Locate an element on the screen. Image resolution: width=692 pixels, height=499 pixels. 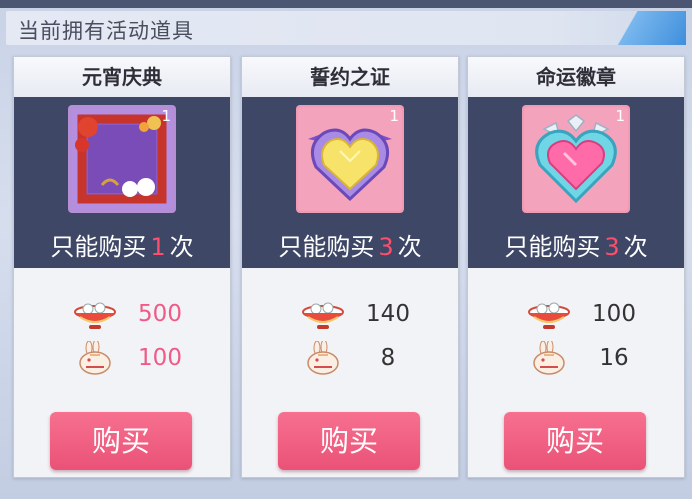
pink-heart-badge-icon is located at coordinates (576, 159).